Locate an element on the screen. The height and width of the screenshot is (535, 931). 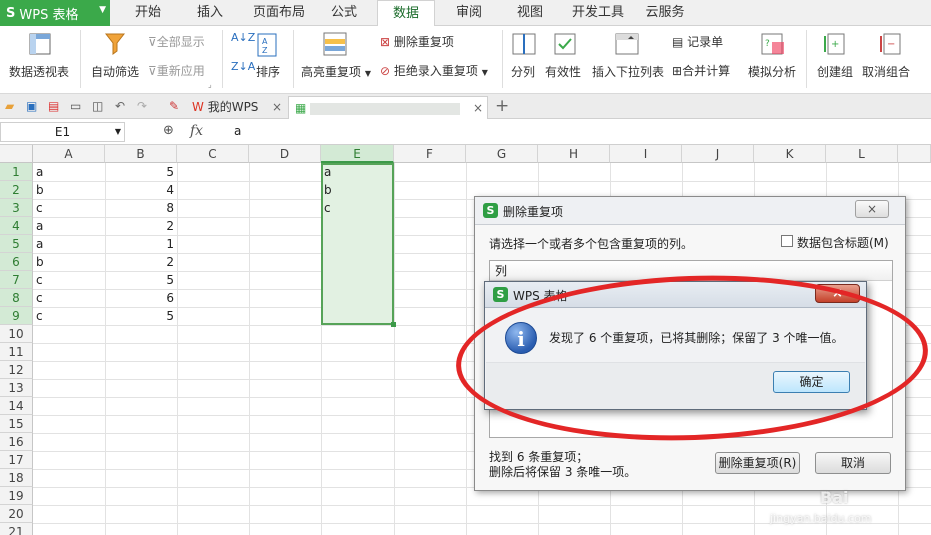
save-icon: ▣ is located at coordinates (33, 106).